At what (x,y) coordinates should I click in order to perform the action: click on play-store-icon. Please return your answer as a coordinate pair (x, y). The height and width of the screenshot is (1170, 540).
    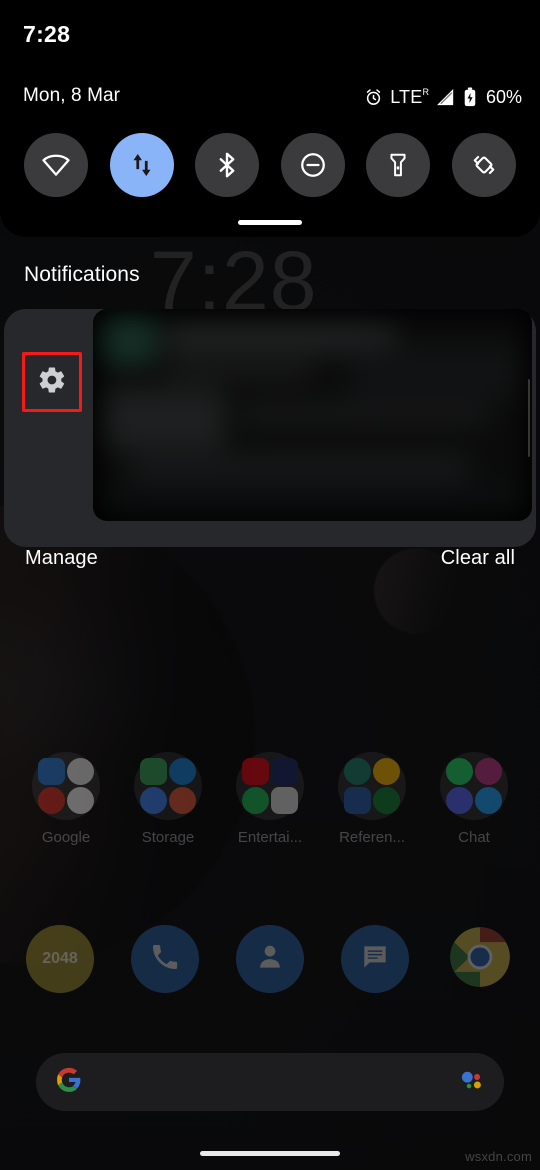
    Looking at the image, I should click on (51, 771).